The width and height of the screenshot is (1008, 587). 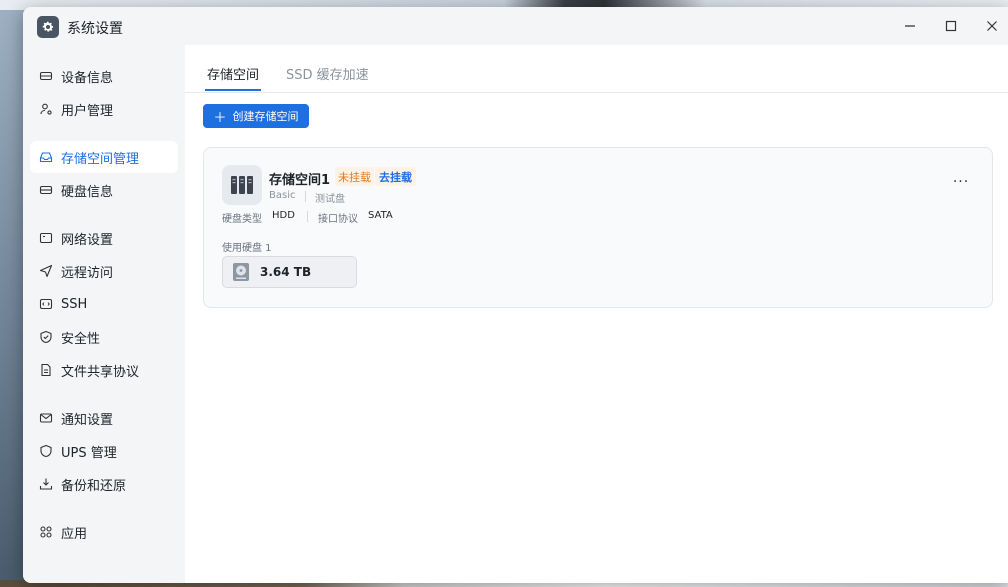 I want to click on sidebar-item-label: SSH, so click(x=74, y=304).